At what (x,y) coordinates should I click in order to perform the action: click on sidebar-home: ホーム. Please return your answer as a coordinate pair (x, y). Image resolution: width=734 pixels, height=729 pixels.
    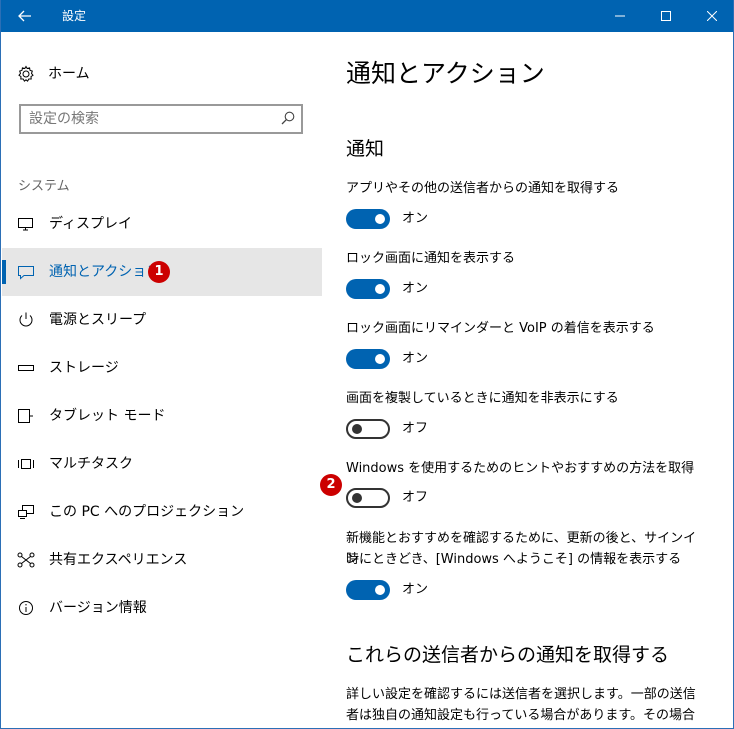
    Looking at the image, I should click on (162, 74).